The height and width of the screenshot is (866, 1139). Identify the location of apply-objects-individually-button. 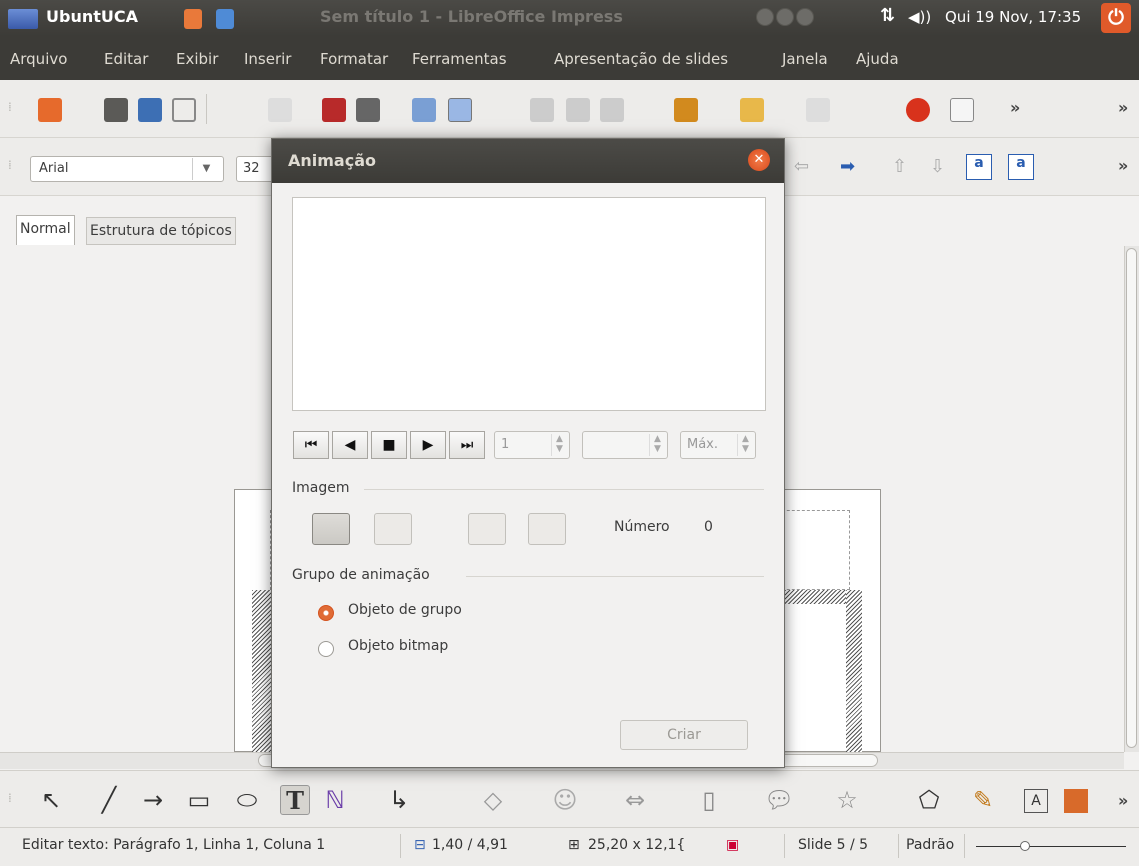
(393, 529).